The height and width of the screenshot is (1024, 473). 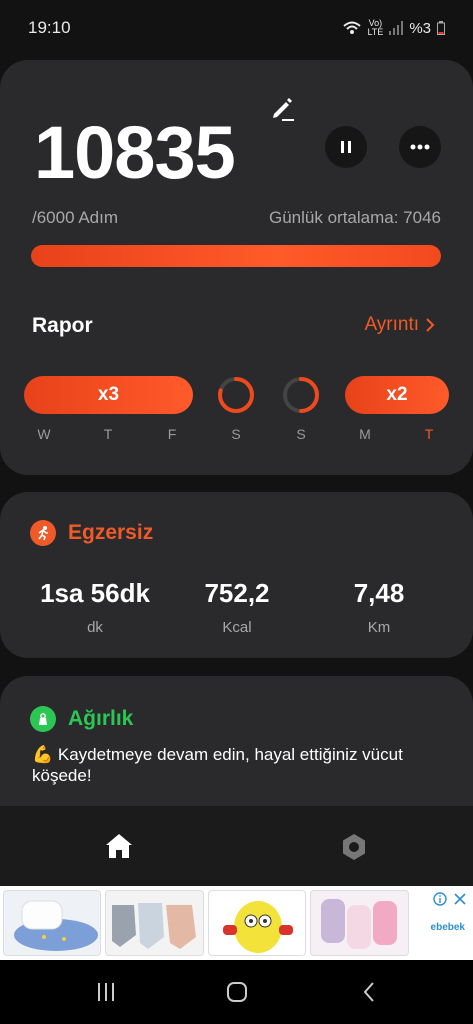 What do you see at coordinates (397, 395) in the screenshot?
I see `streak-pill: x2` at bounding box center [397, 395].